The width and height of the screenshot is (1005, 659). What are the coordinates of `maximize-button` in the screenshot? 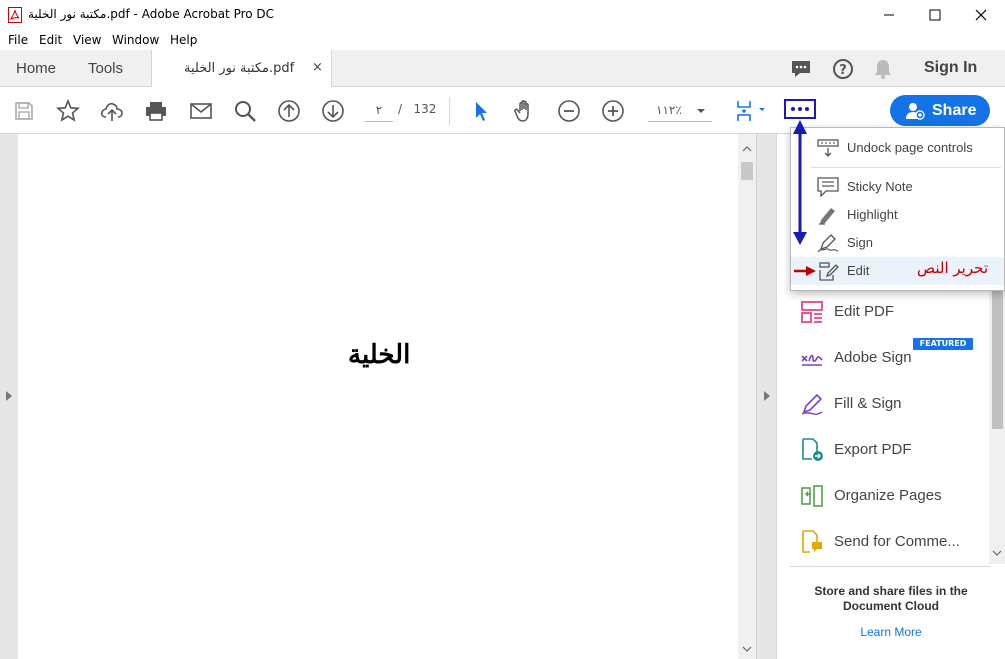 It's located at (935, 15).